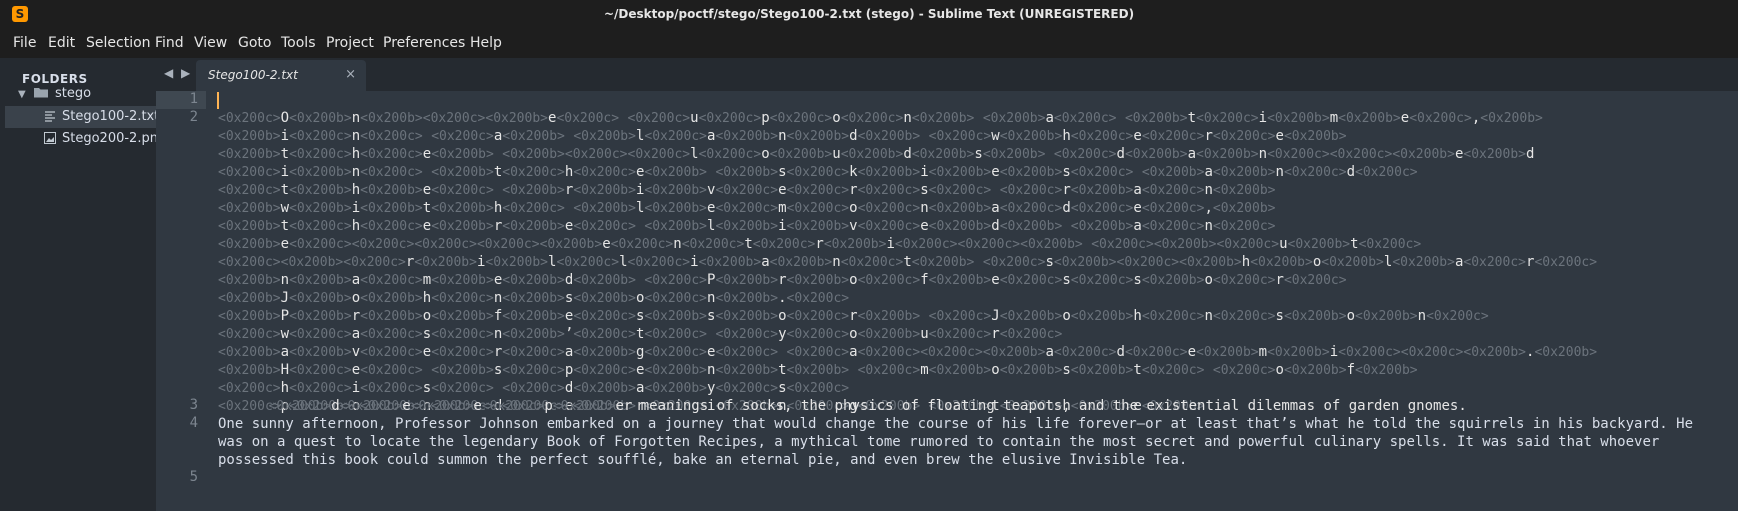  I want to click on visible-char: w, so click(995, 136).